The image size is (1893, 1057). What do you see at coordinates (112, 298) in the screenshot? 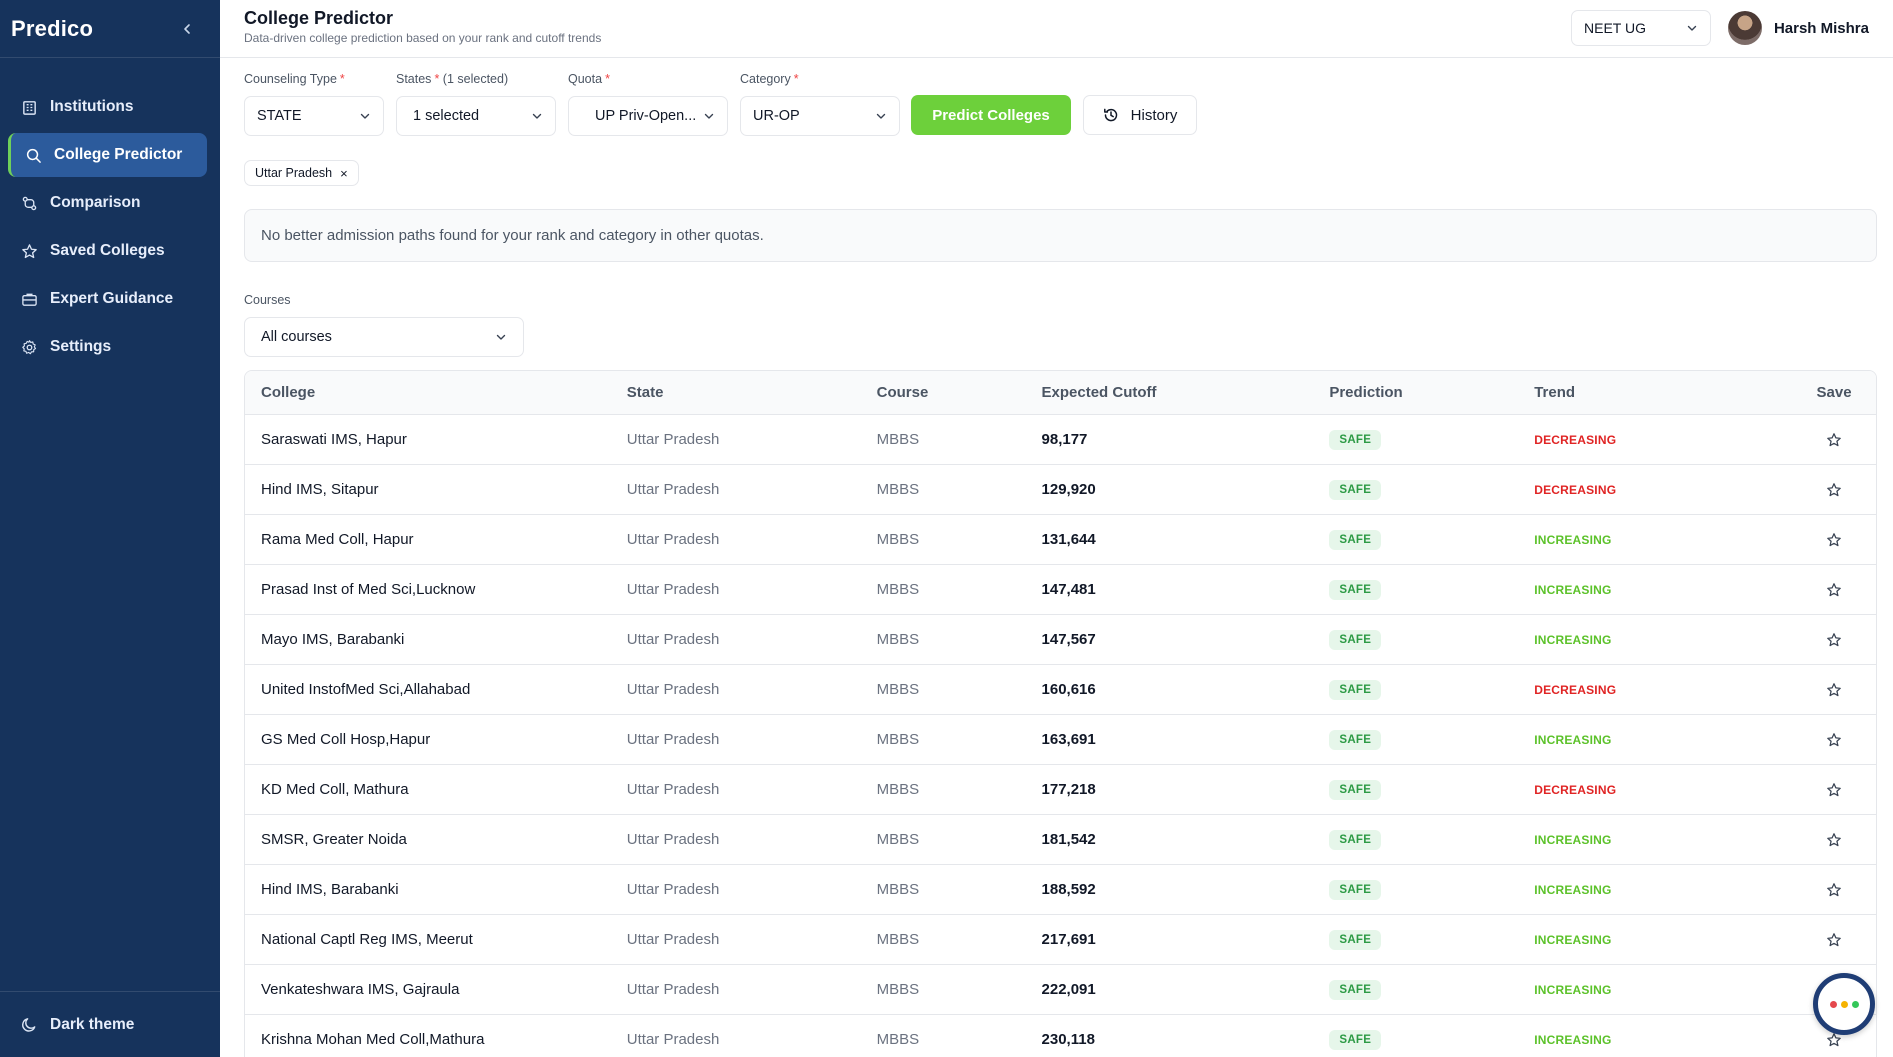
I see `sidebar-item-label: Expert Guidance` at bounding box center [112, 298].